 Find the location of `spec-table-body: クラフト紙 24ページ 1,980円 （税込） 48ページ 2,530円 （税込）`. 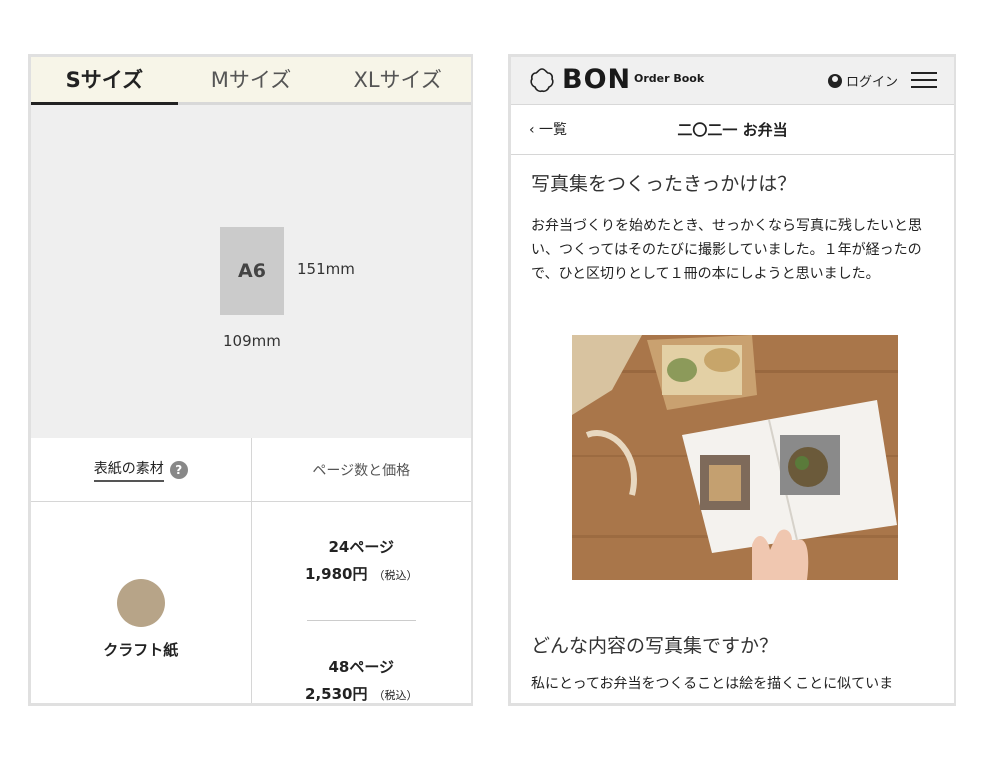

spec-table-body: クラフト紙 24ページ 1,980円 （税込） 48ページ 2,530円 （税込） is located at coordinates (251, 602).